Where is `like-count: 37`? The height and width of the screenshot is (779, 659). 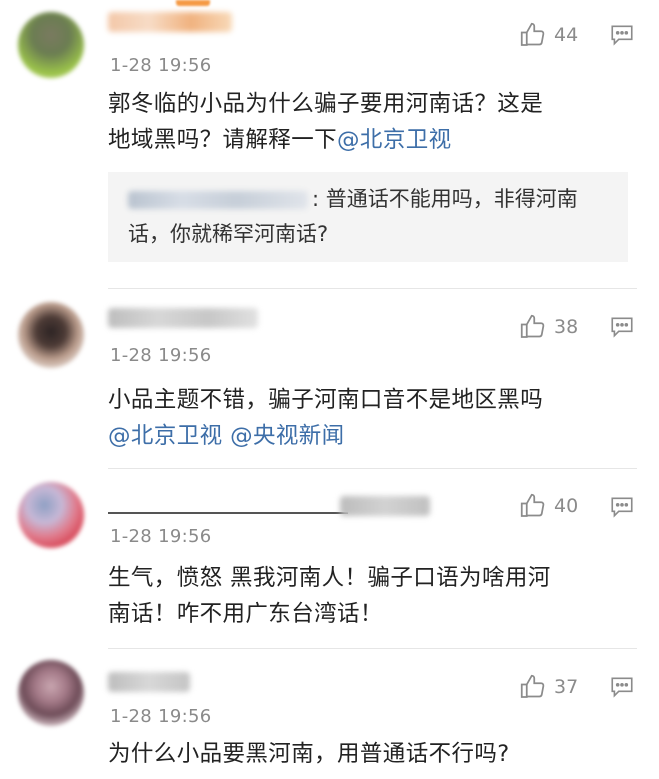
like-count: 37 is located at coordinates (566, 687).